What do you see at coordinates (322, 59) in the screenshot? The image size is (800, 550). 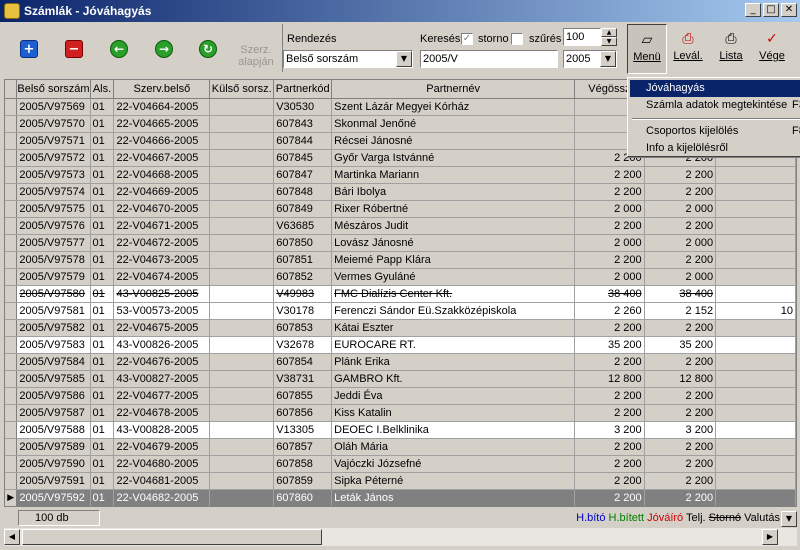 I see `sort-select-value: Belső sorszám` at bounding box center [322, 59].